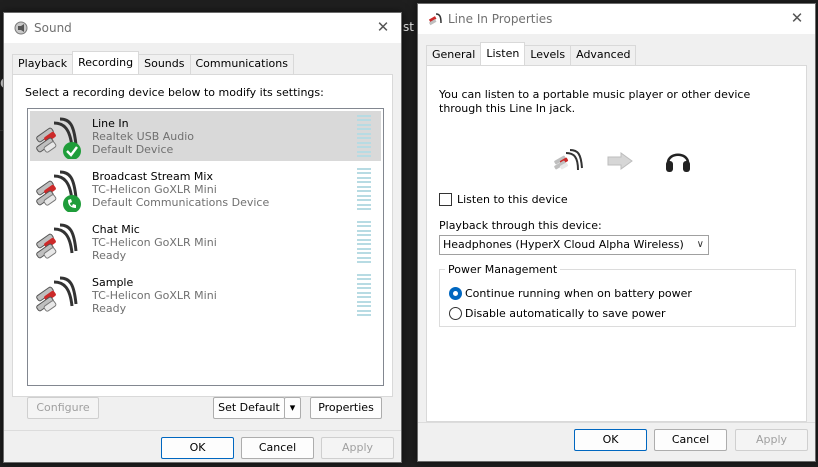  What do you see at coordinates (21, 28) in the screenshot?
I see `speaker-icon` at bounding box center [21, 28].